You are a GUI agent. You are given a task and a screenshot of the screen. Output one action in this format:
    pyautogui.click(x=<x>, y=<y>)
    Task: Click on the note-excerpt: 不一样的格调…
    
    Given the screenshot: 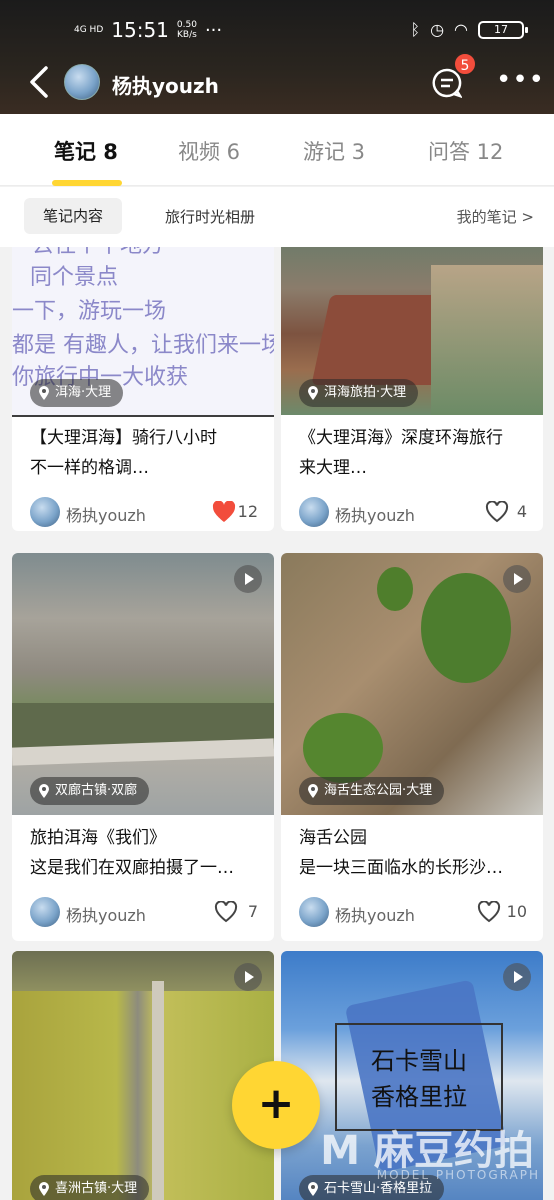 What is the action you would take?
    pyautogui.click(x=89, y=468)
    